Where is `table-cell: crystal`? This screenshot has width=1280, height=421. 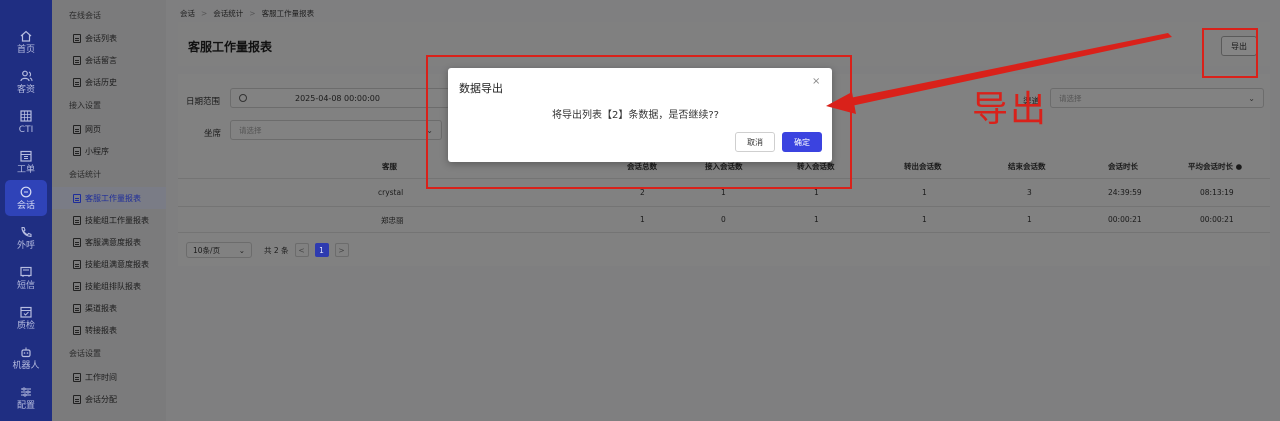 table-cell: crystal is located at coordinates (391, 192).